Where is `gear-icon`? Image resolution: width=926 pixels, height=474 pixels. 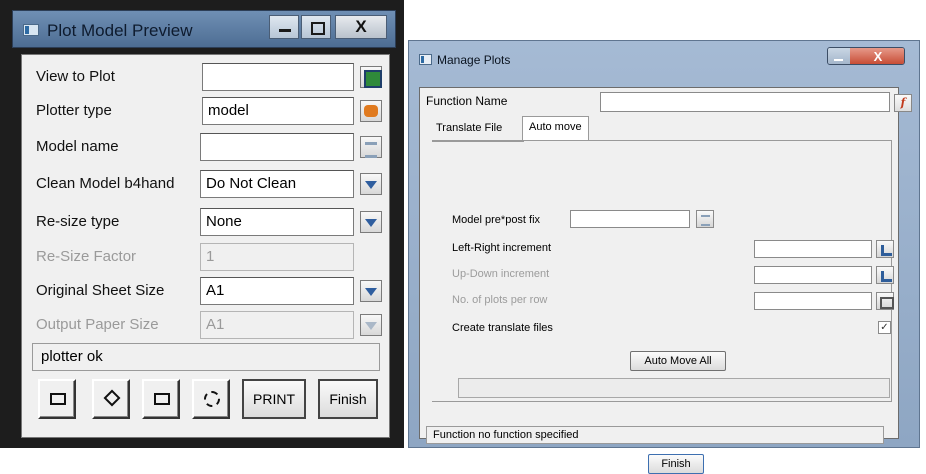
gear-icon is located at coordinates (212, 399).